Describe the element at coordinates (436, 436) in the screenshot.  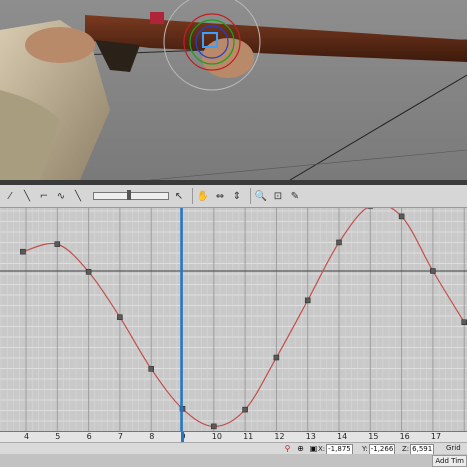
I see `frame-tick-label: 17` at that location.